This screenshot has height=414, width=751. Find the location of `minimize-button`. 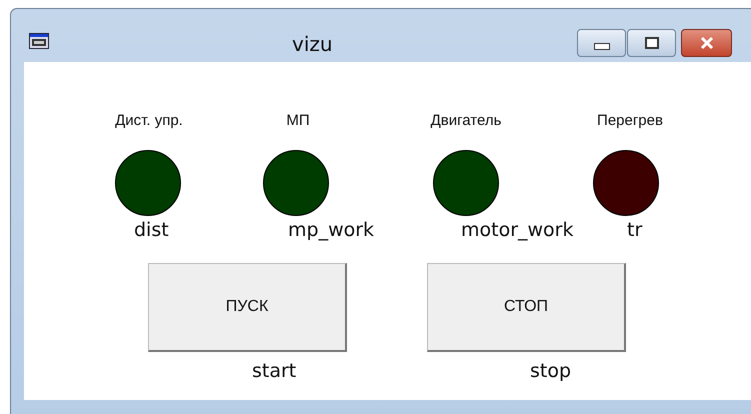

minimize-button is located at coordinates (601, 43).